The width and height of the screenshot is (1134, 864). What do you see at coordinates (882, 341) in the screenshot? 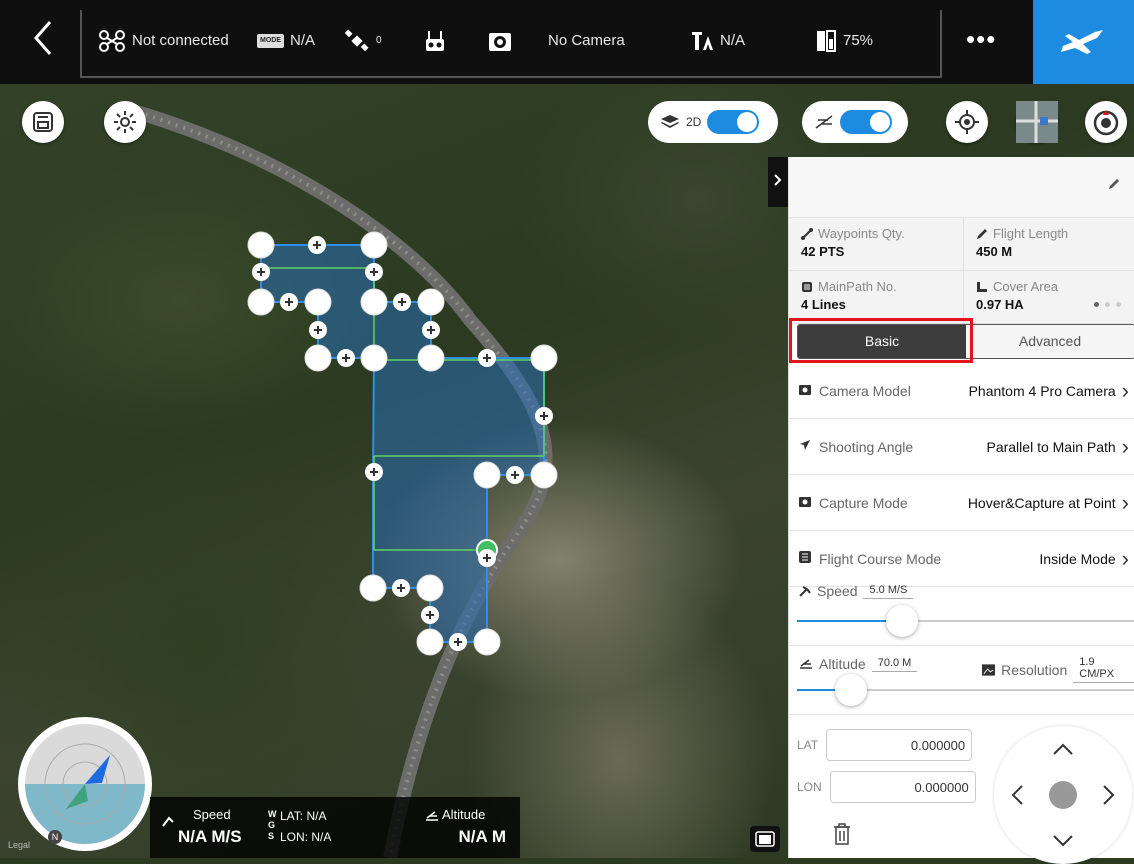
I see `tab-basic: Basic` at bounding box center [882, 341].